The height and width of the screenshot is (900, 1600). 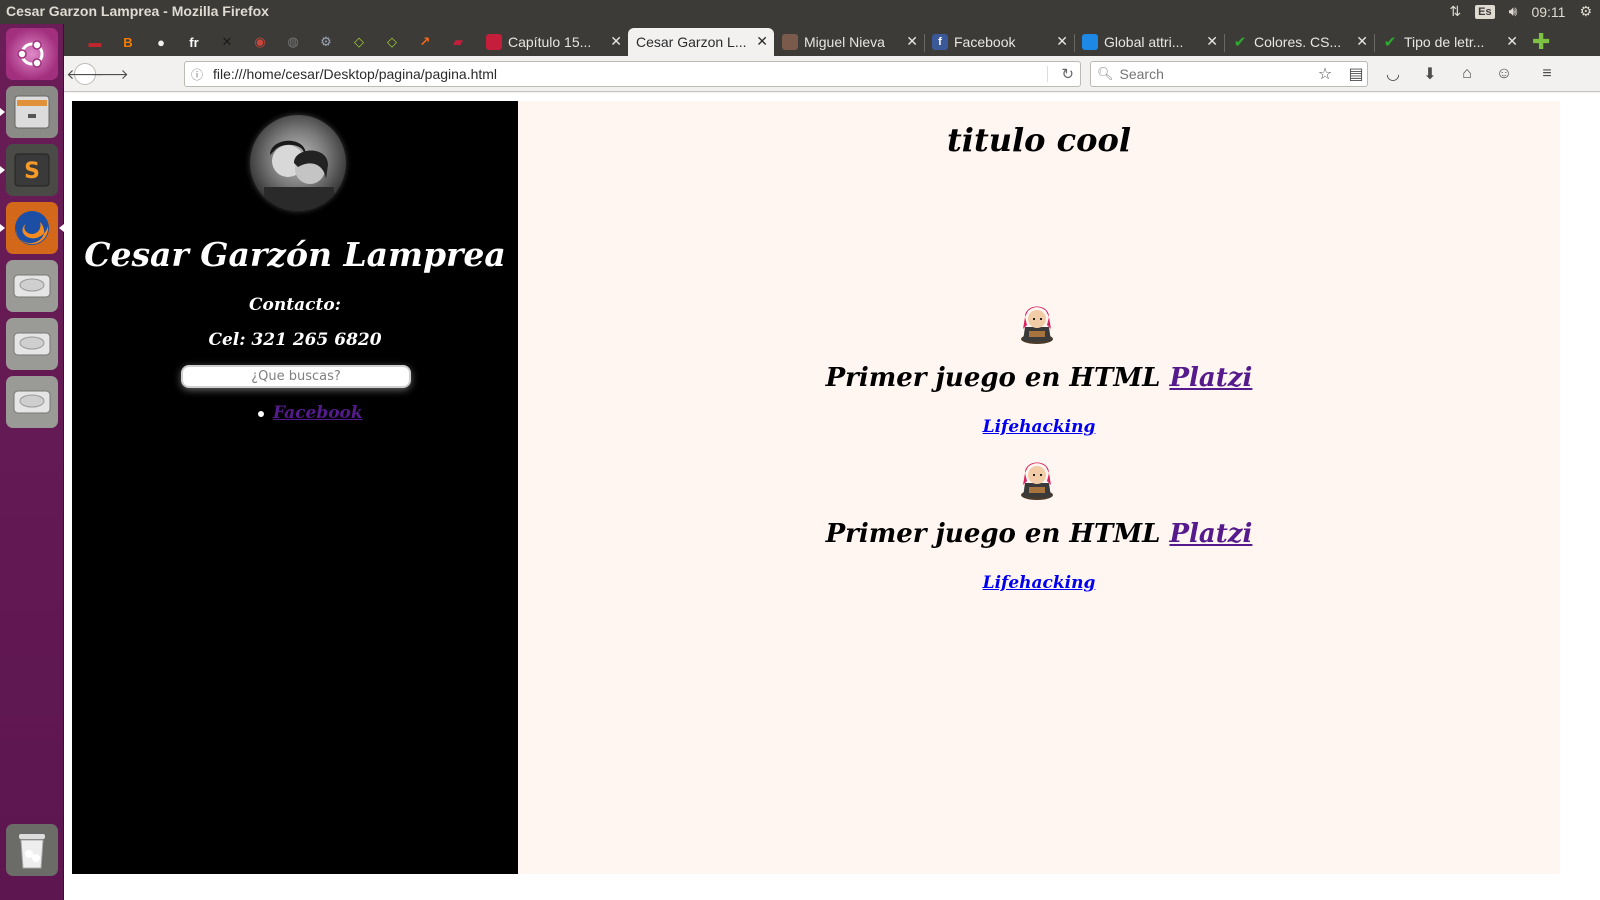 I want to click on pinned-tab: B, so click(x=128, y=42).